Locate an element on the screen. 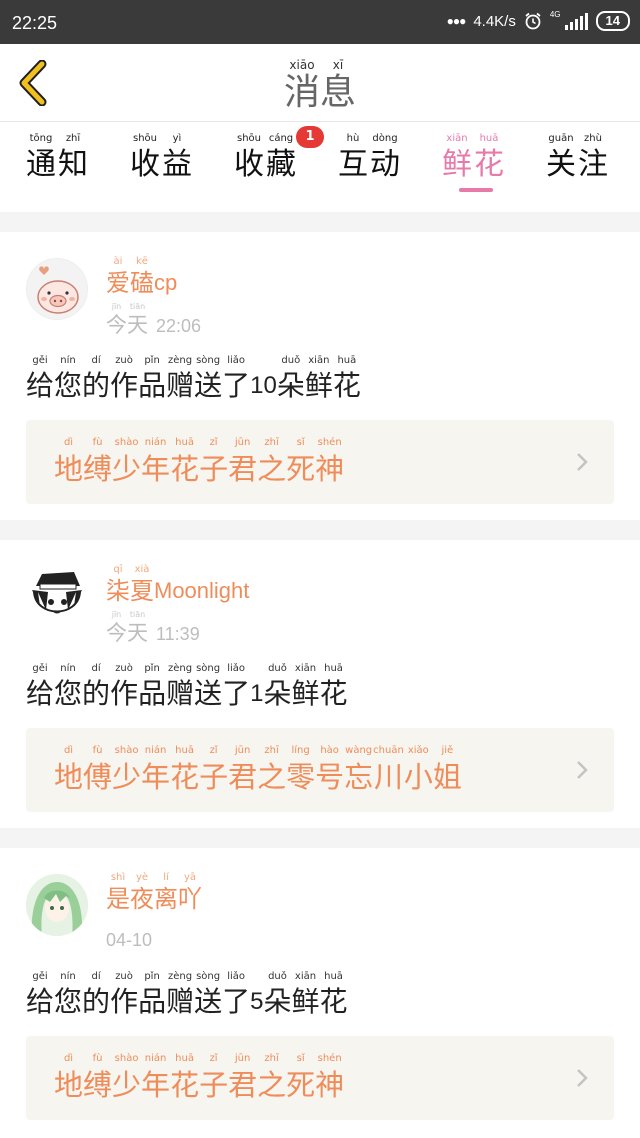 The image size is (640, 1138). tab-notice: tōng 通 zhī 知 is located at coordinates (57, 158).